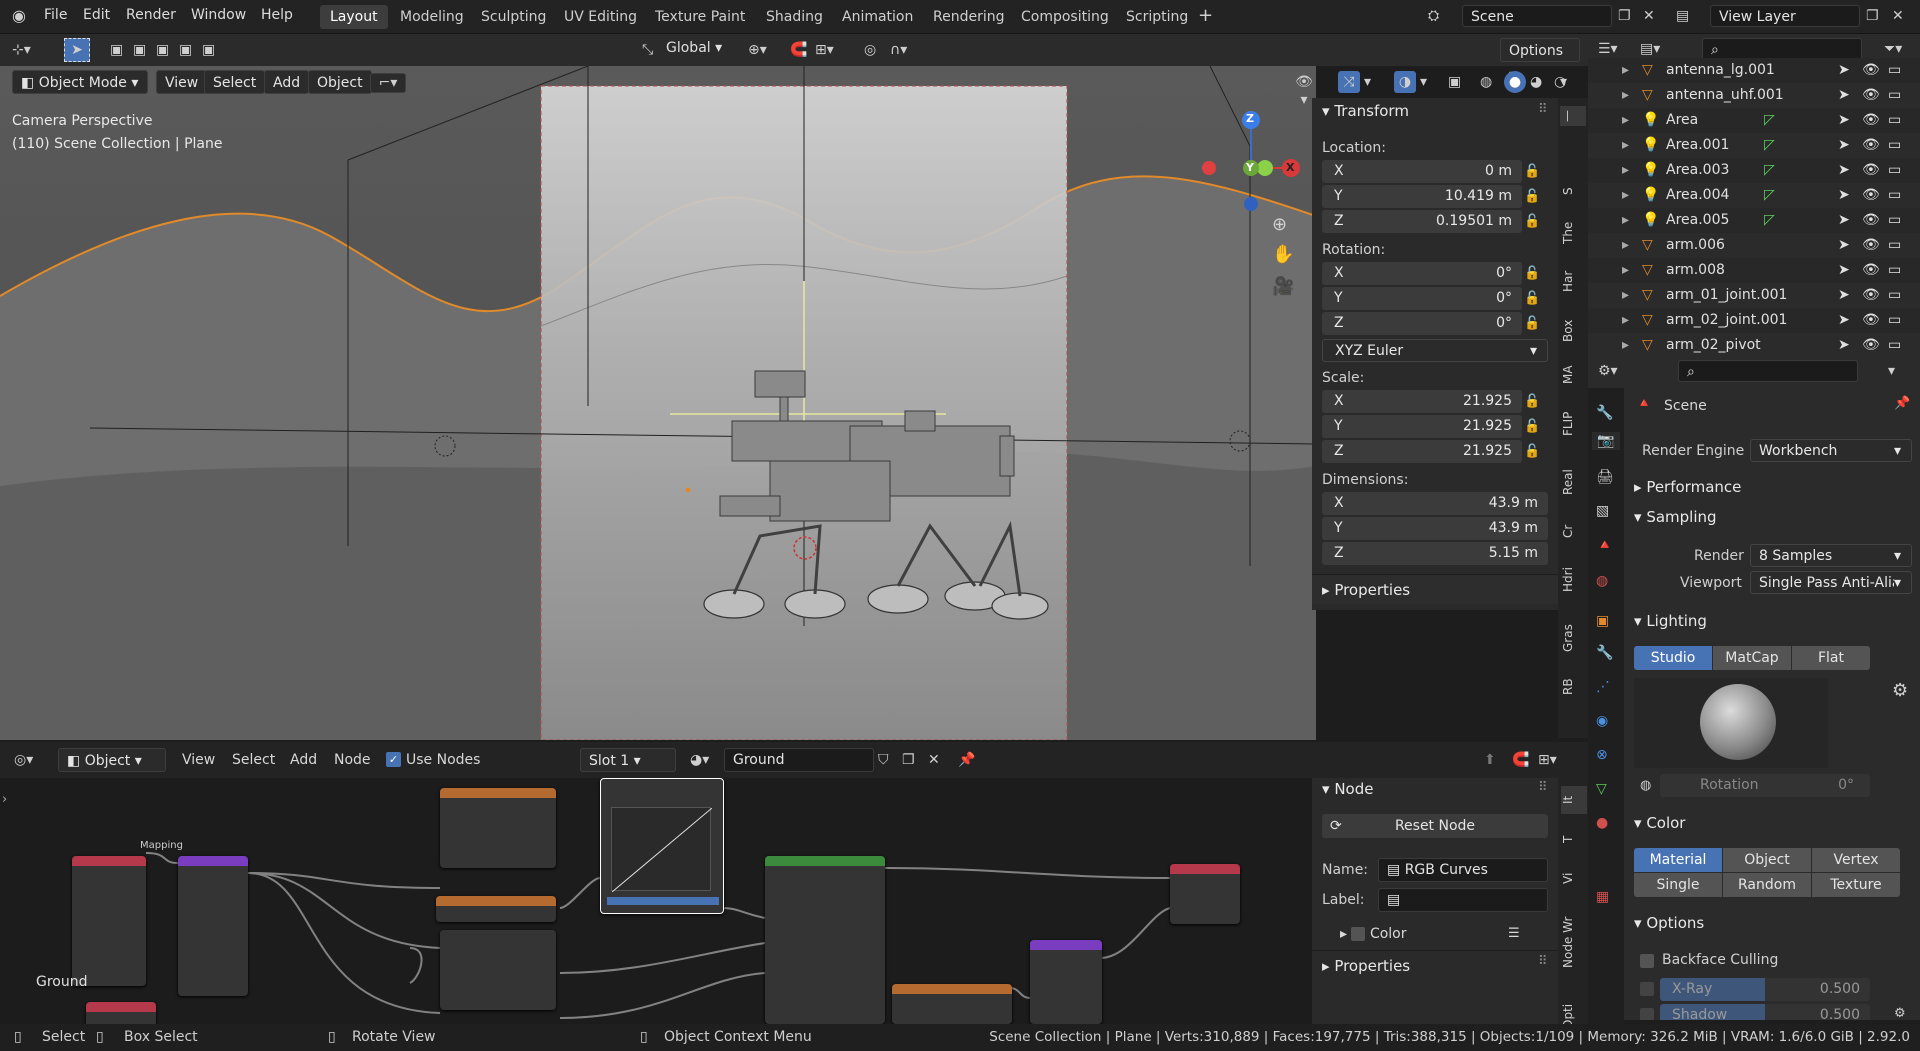 This screenshot has width=1920, height=1051. I want to click on sidebar-tab: S, so click(1574, 191).